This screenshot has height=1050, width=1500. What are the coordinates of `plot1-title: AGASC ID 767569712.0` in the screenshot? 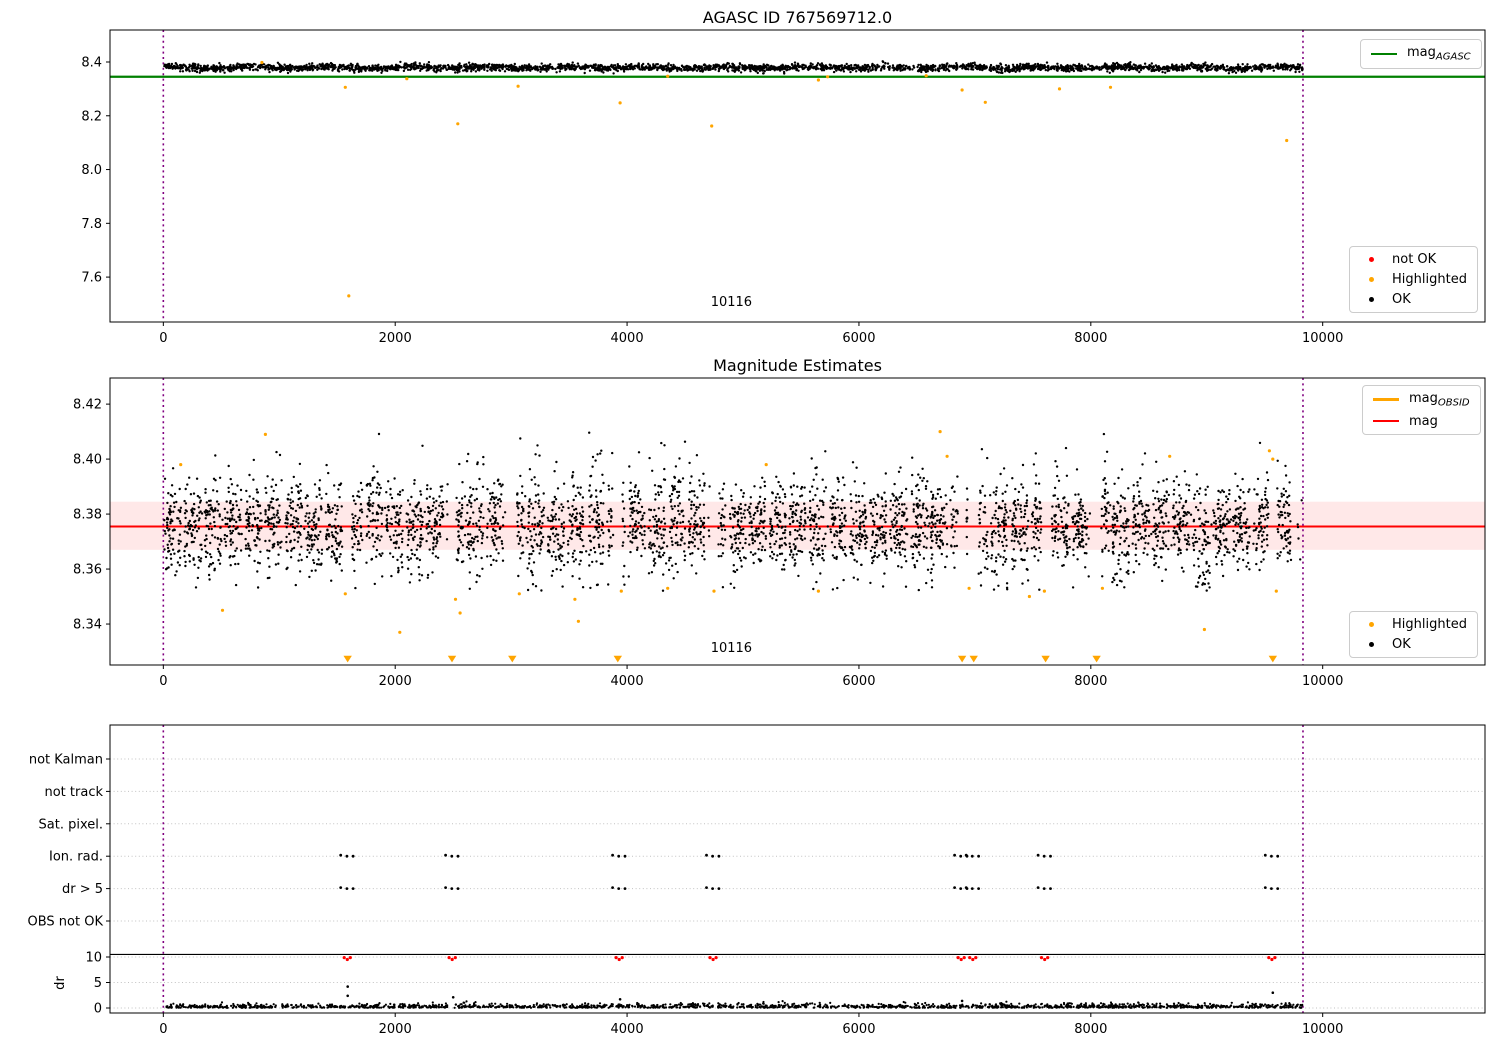 It's located at (797, 17).